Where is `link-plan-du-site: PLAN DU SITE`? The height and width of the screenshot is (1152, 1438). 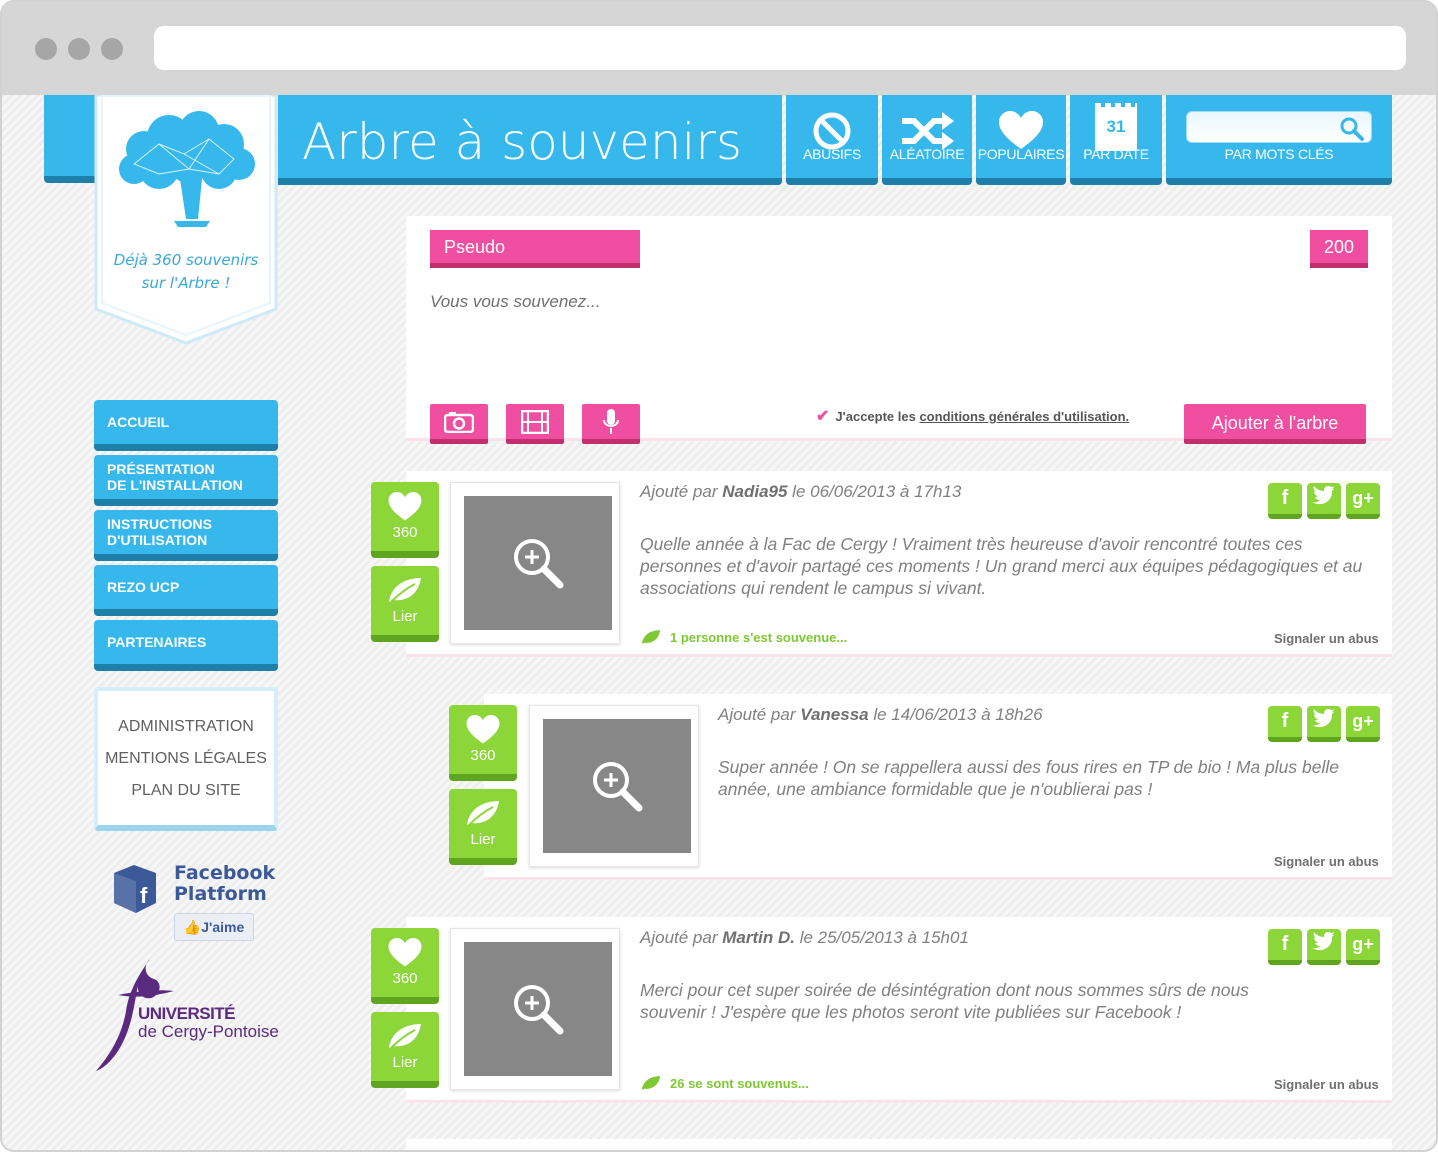 link-plan-du-site: PLAN DU SITE is located at coordinates (186, 791).